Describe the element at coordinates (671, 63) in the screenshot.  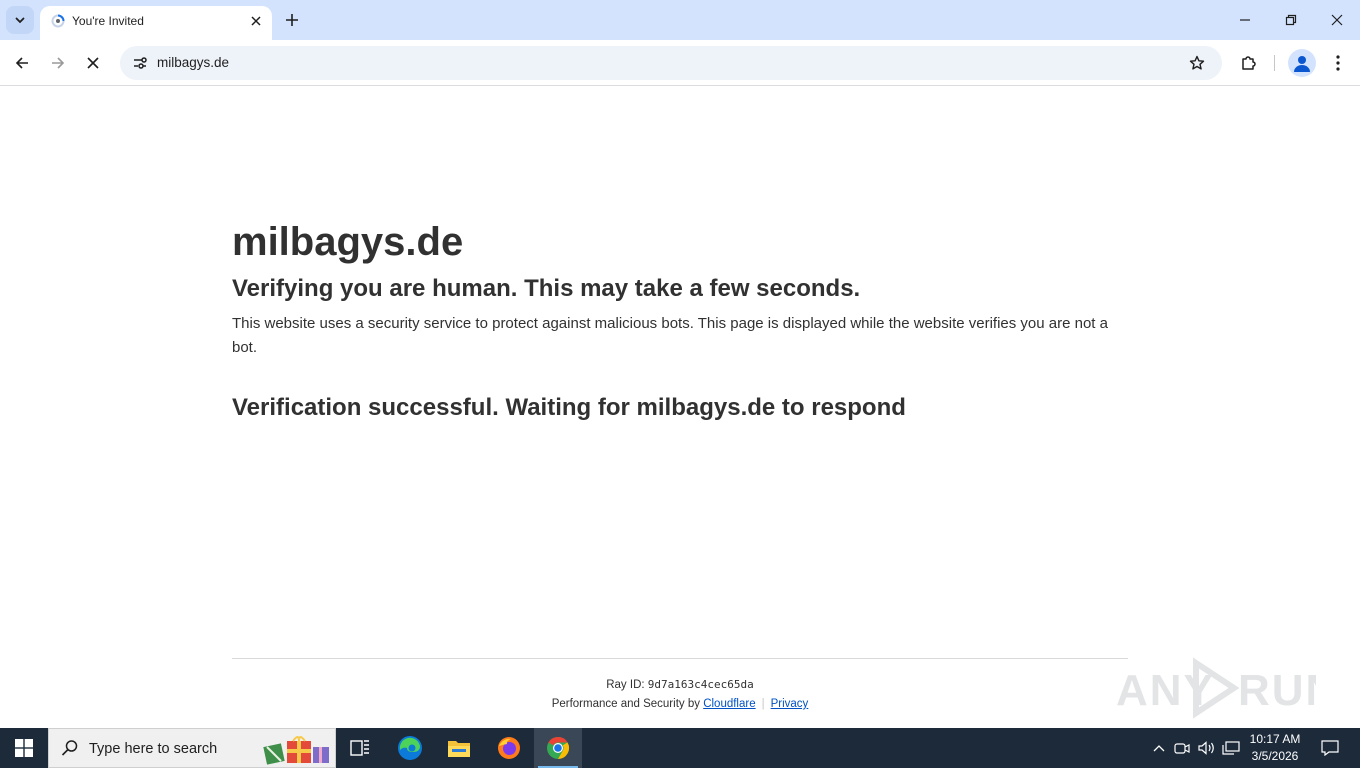
I see `address-bar: milbagys.de` at that location.